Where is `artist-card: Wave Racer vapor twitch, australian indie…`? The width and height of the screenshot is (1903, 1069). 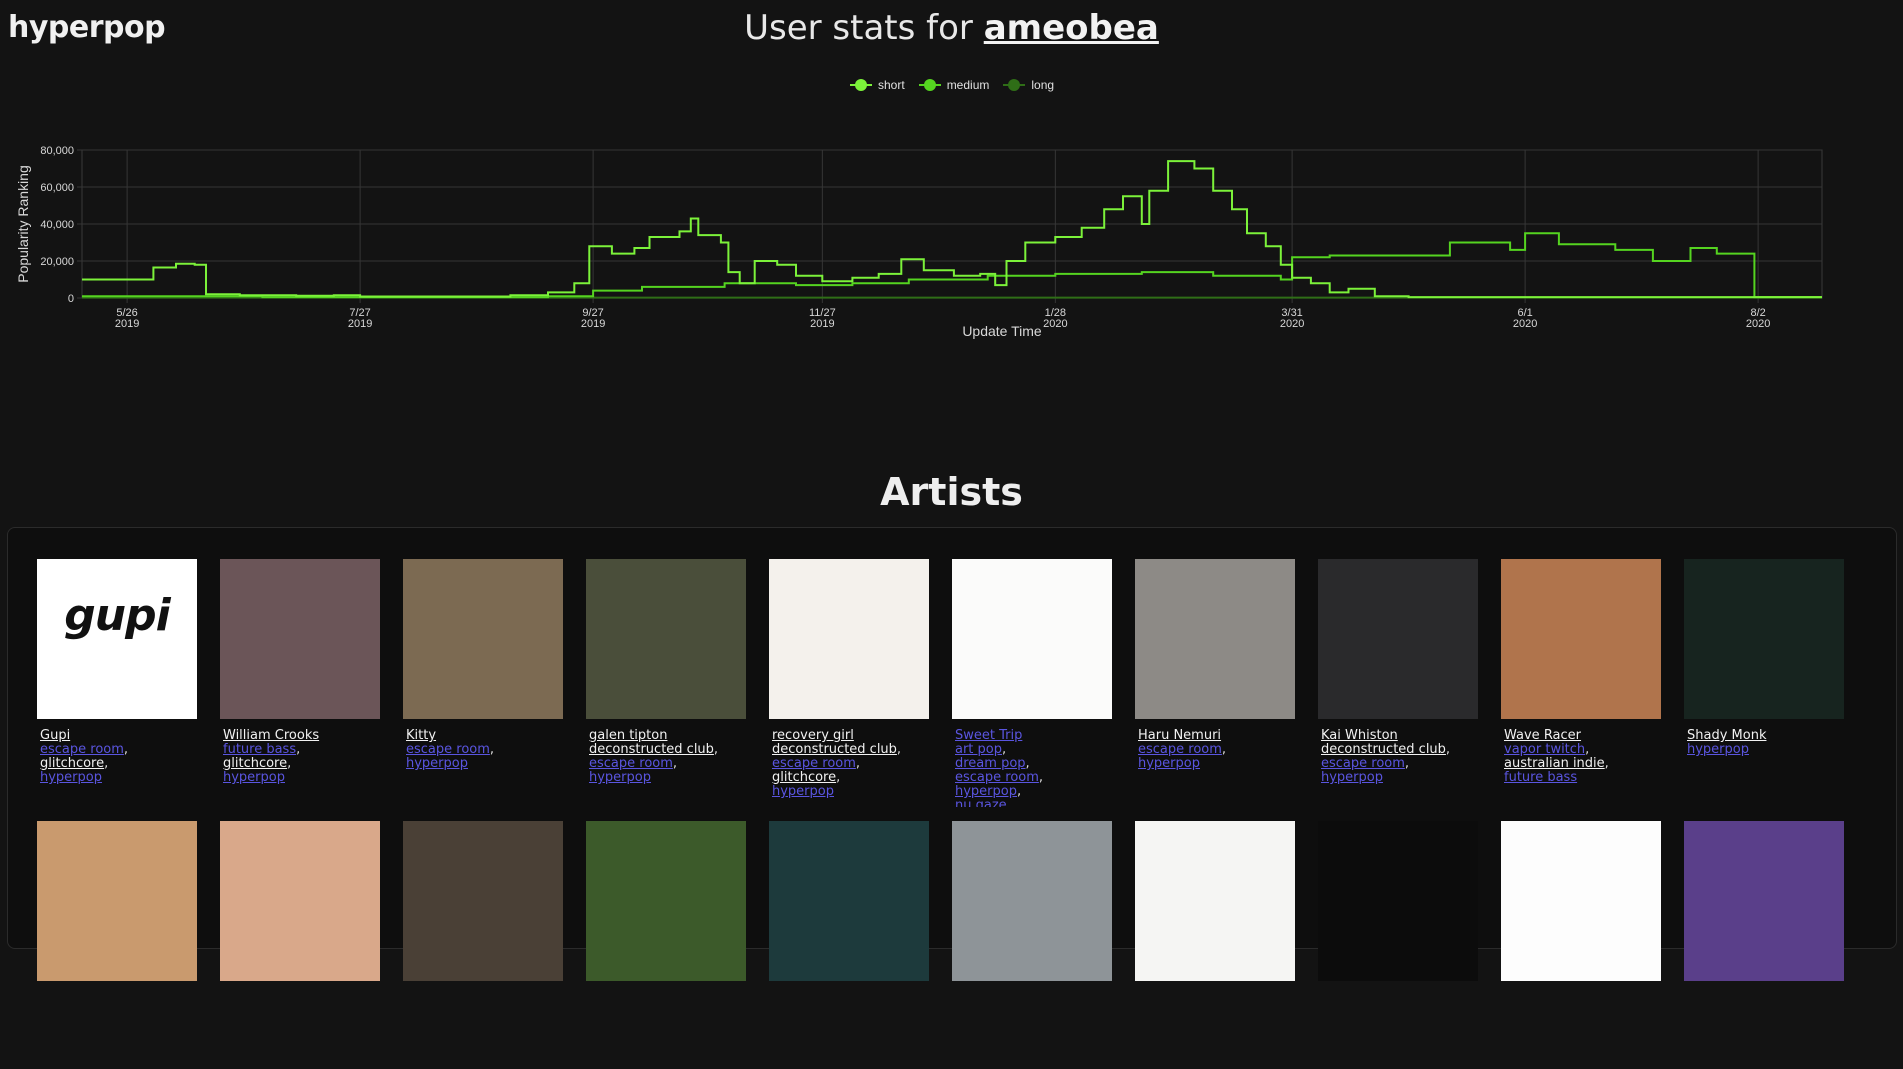
artist-card: Wave Racer vapor twitch, australian indie… is located at coordinates (1581, 683).